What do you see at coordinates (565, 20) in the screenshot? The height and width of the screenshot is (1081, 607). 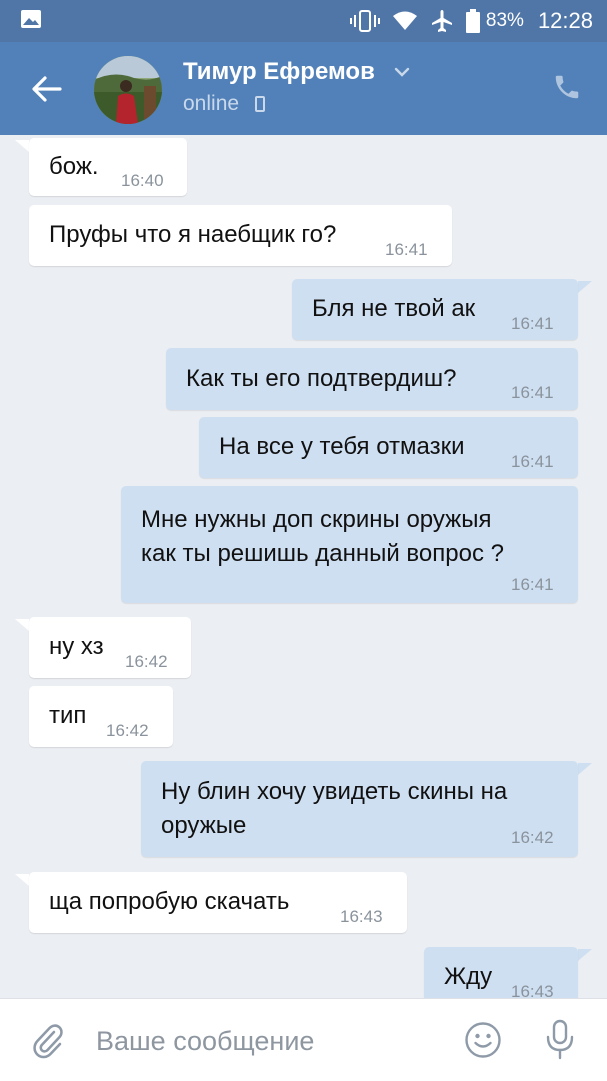 I see `status-time: 12:28` at bounding box center [565, 20].